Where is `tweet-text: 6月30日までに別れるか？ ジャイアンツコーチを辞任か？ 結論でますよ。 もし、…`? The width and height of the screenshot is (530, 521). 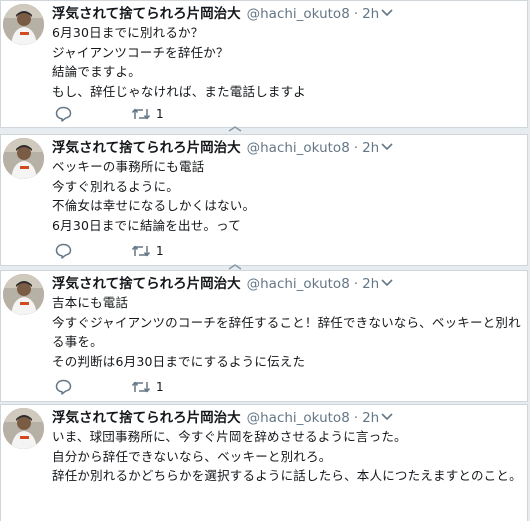 tweet-text: 6月30日までに別れるか？ ジャイアンツコーチを辞任か？ 結論でますよ。 もし、… is located at coordinates (179, 62).